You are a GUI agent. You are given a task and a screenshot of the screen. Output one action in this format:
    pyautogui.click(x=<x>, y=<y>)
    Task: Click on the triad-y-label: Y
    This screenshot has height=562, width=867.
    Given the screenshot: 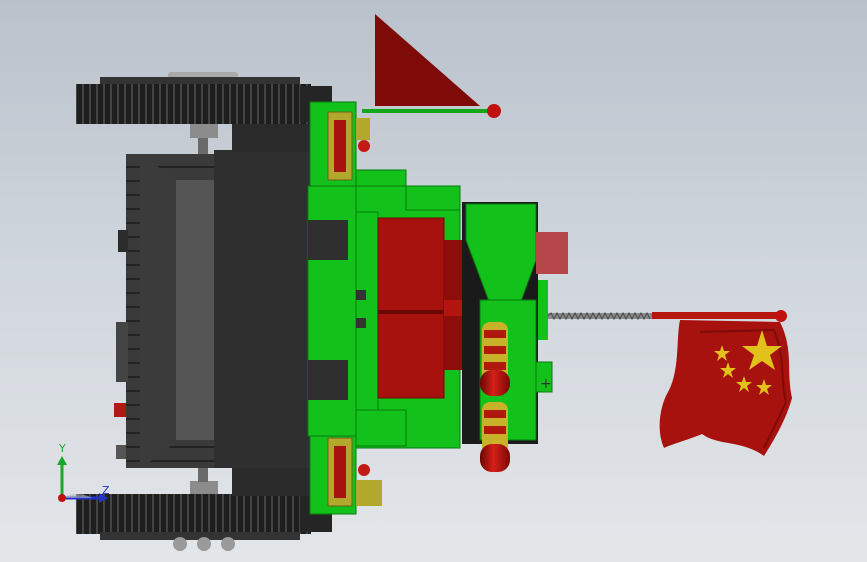 What is the action you would take?
    pyautogui.click(x=62, y=448)
    